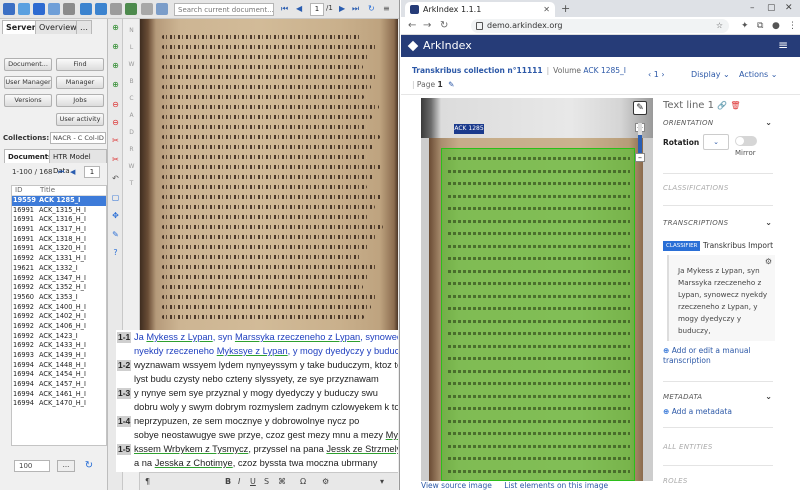 Image resolution: width=800 pixels, height=490 pixels. I want to click on add-word-icon: ⊕, so click(115, 65).